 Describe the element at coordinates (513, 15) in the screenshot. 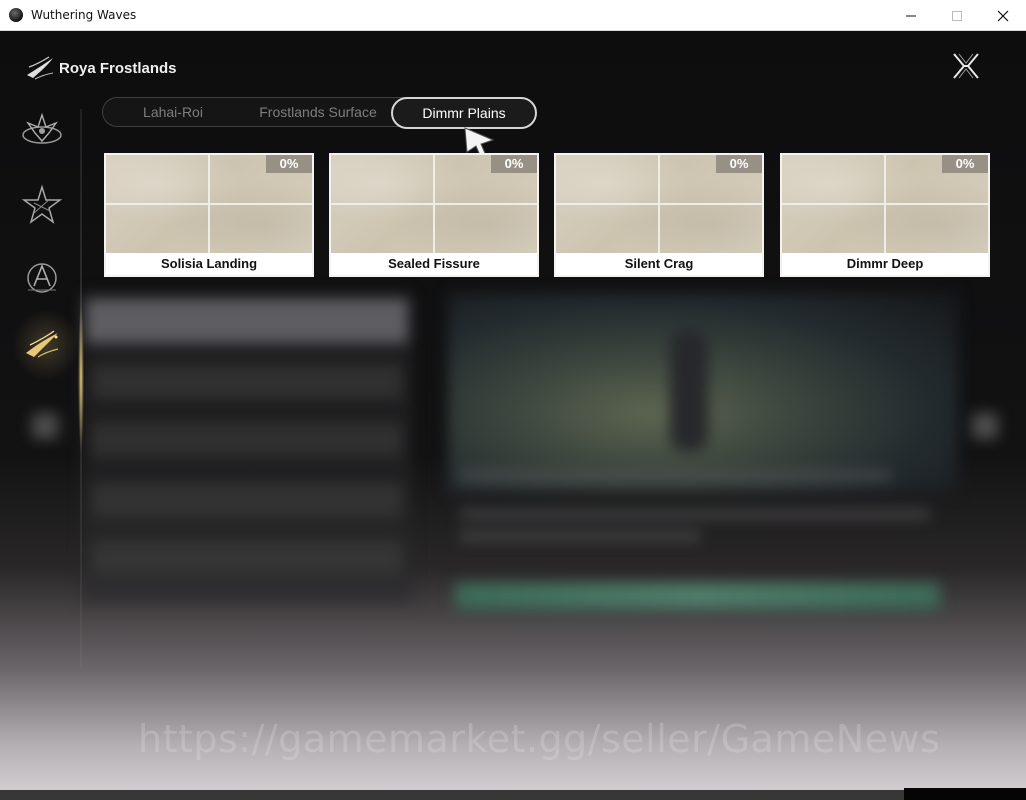

I see `window-titlebar: Wuthering Waves` at that location.